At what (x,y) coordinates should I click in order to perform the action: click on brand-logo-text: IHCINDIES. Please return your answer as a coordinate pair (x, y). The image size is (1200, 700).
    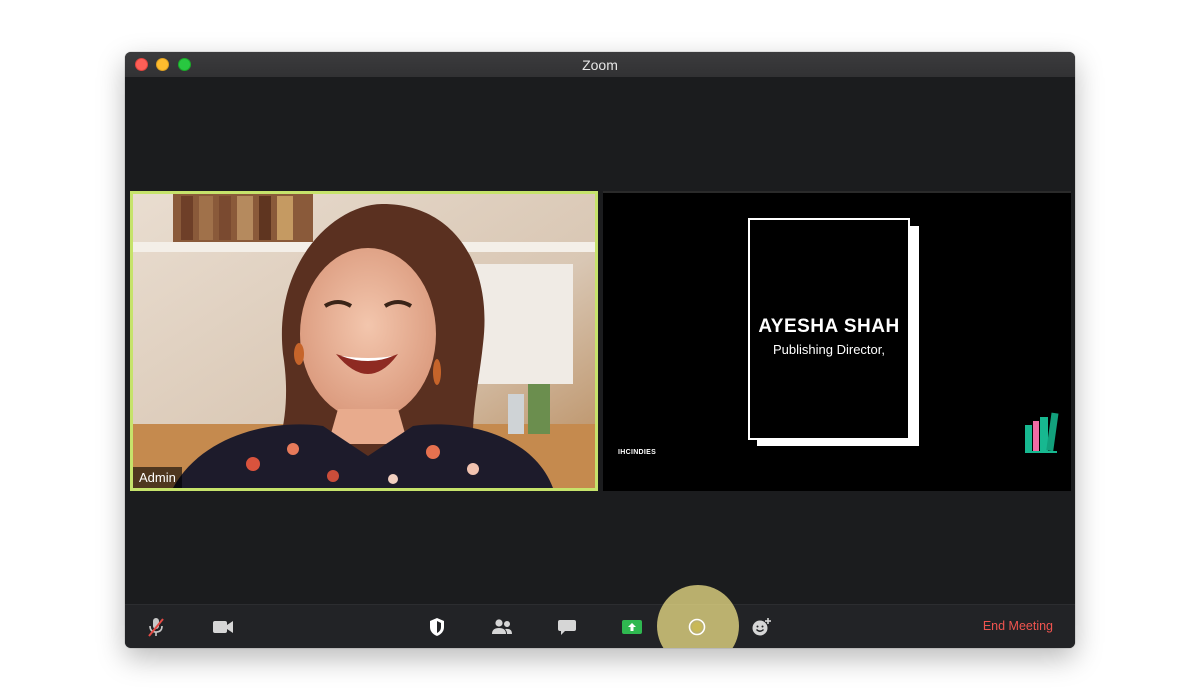
    Looking at the image, I should click on (637, 452).